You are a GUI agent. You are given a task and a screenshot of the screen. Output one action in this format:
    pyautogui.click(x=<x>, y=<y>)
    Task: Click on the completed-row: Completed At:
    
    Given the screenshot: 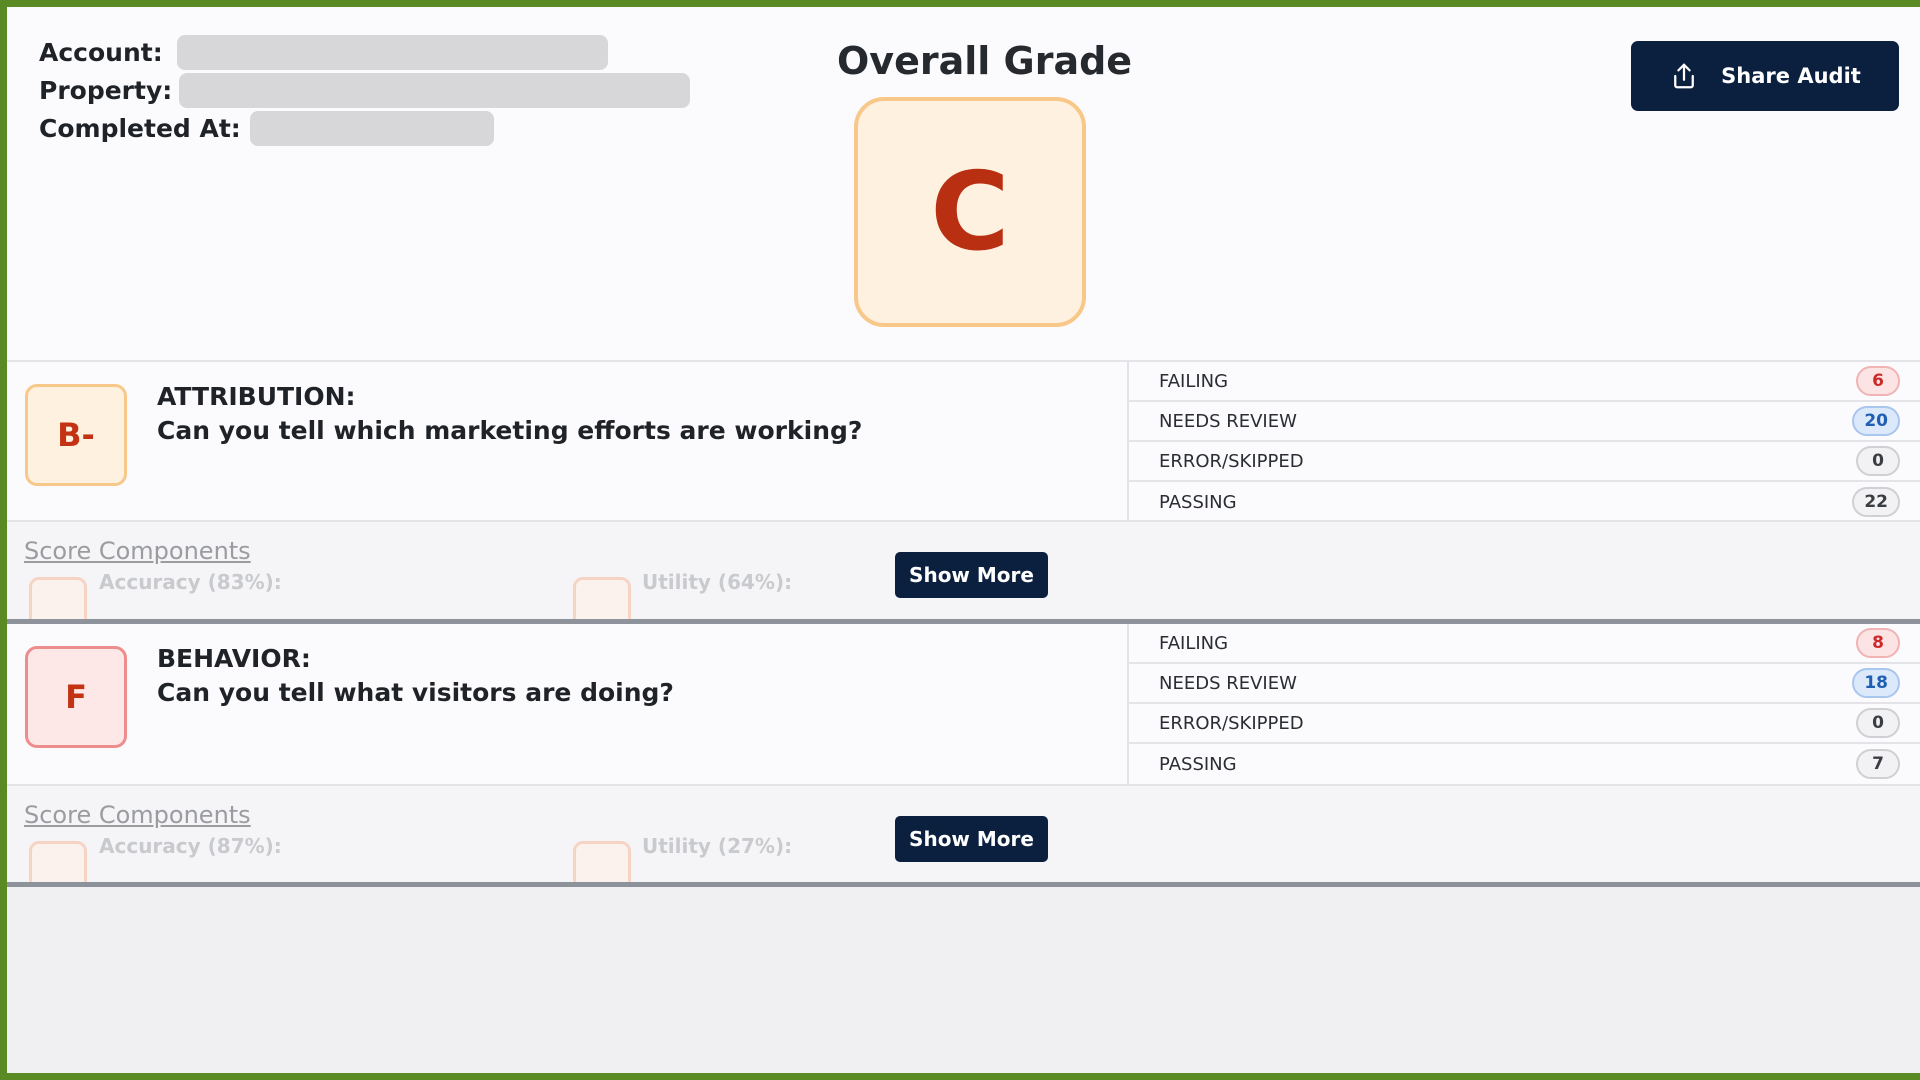 What is the action you would take?
    pyautogui.click(x=266, y=128)
    